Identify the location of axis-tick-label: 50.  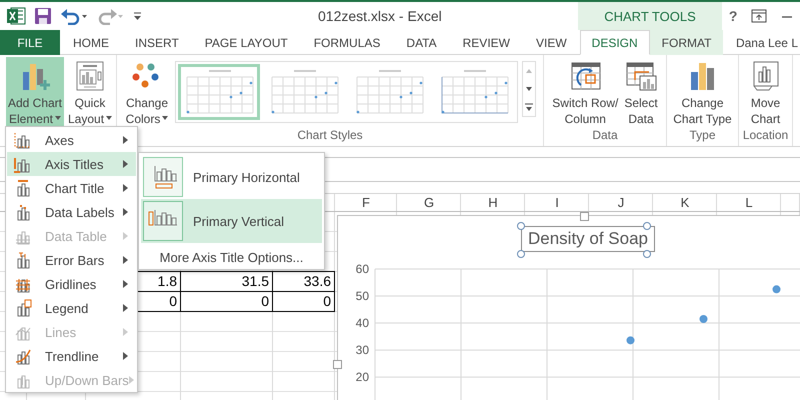
(362, 296).